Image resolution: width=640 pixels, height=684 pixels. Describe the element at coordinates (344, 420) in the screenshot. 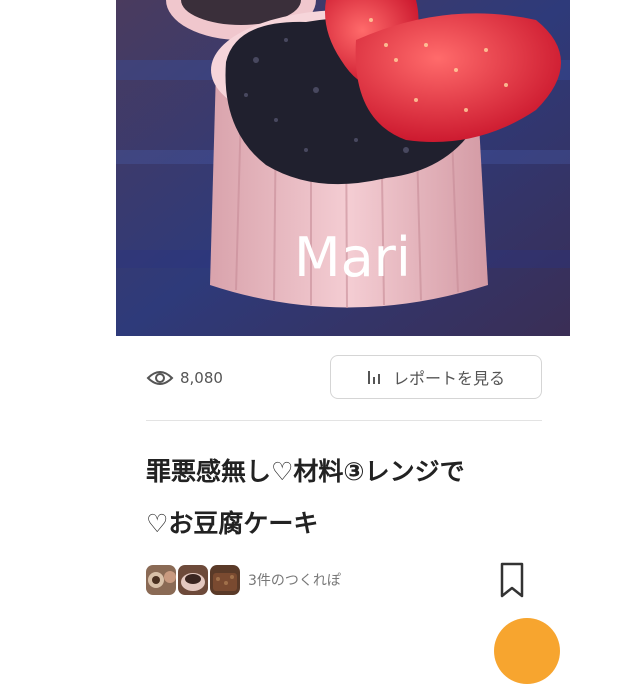

I see `divider` at that location.